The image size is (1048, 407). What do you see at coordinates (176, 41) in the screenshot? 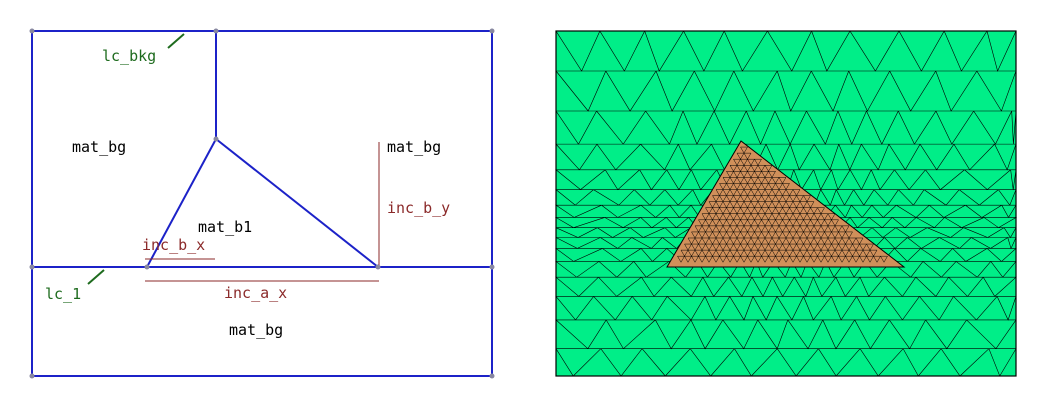
I see `lc-bkg-leader` at bounding box center [176, 41].